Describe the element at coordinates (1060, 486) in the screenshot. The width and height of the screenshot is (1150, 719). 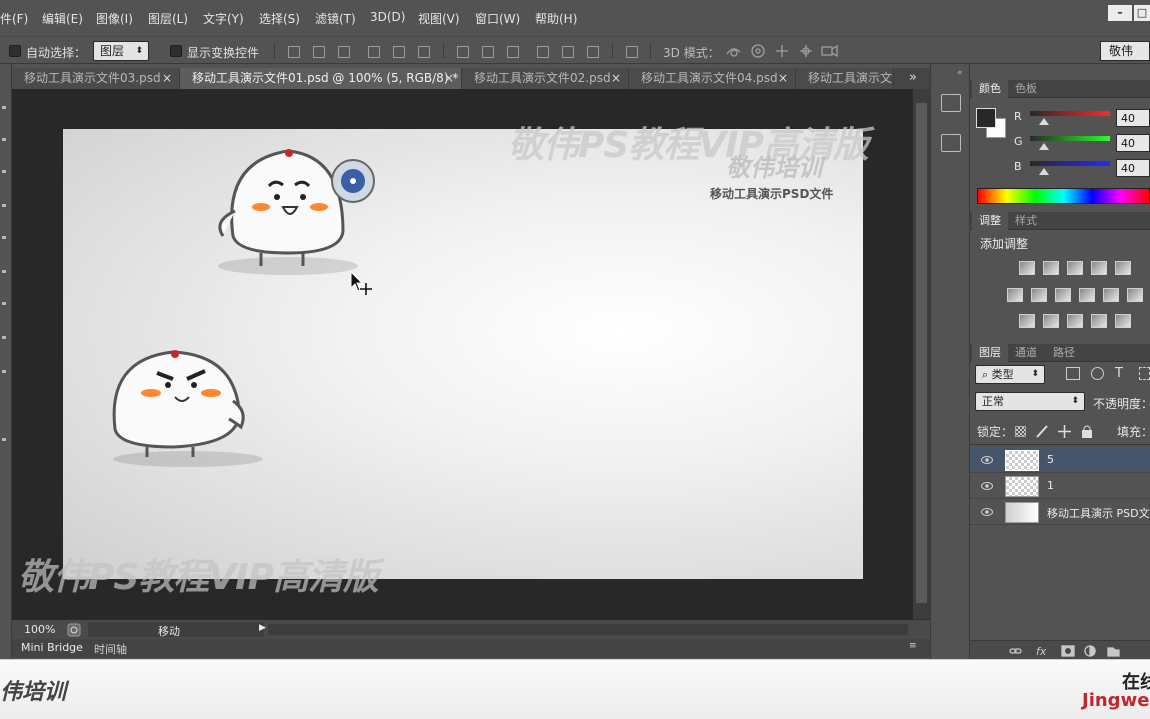
I see `layer-row-1: 1` at that location.